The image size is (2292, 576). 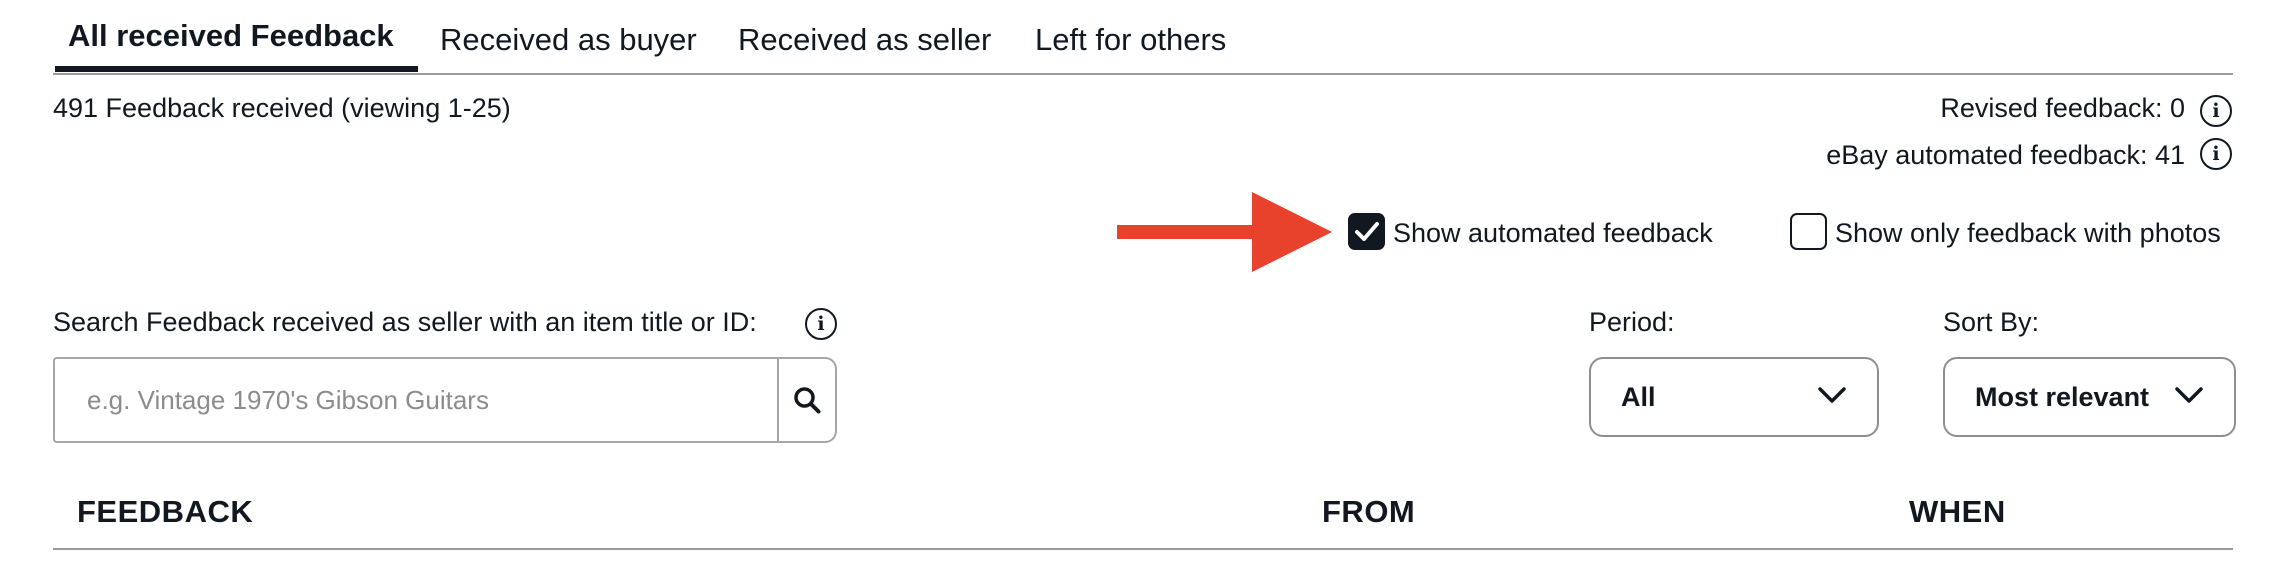 What do you see at coordinates (1143, 74) in the screenshot?
I see `tabs-divider` at bounding box center [1143, 74].